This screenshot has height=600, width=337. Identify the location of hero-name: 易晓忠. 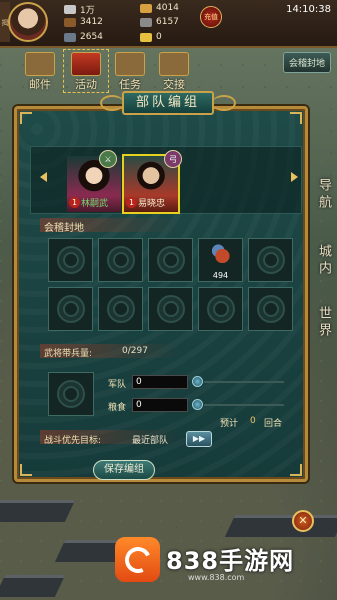
(152, 204).